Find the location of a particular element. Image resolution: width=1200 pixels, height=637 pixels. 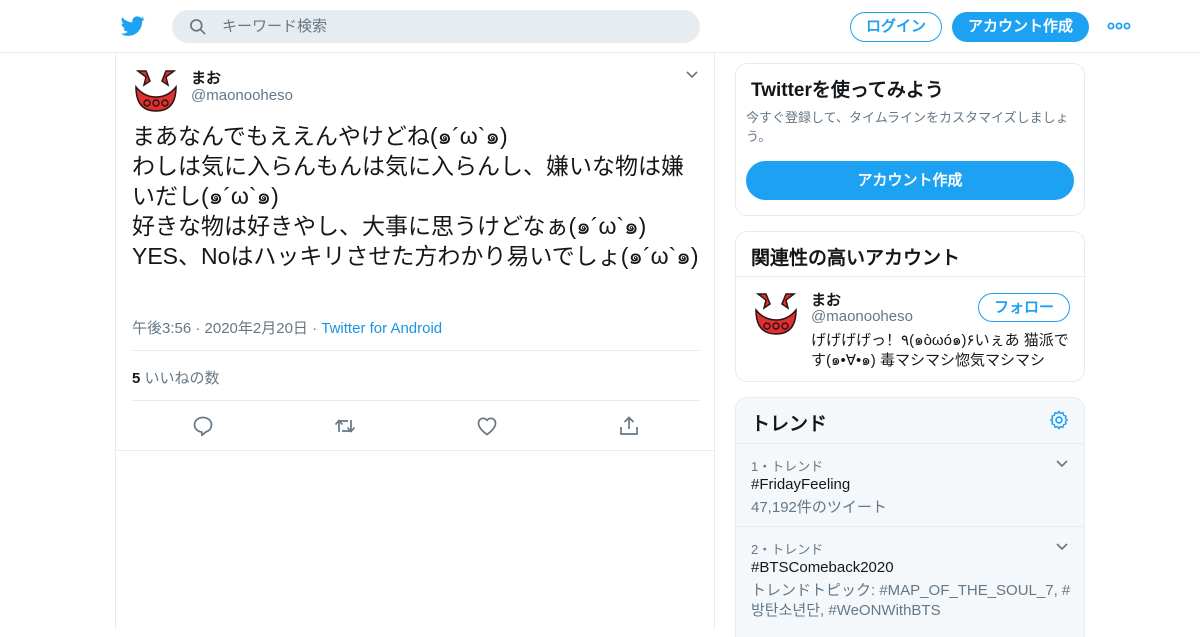

trend-name: #FridayFeeling is located at coordinates (801, 484).